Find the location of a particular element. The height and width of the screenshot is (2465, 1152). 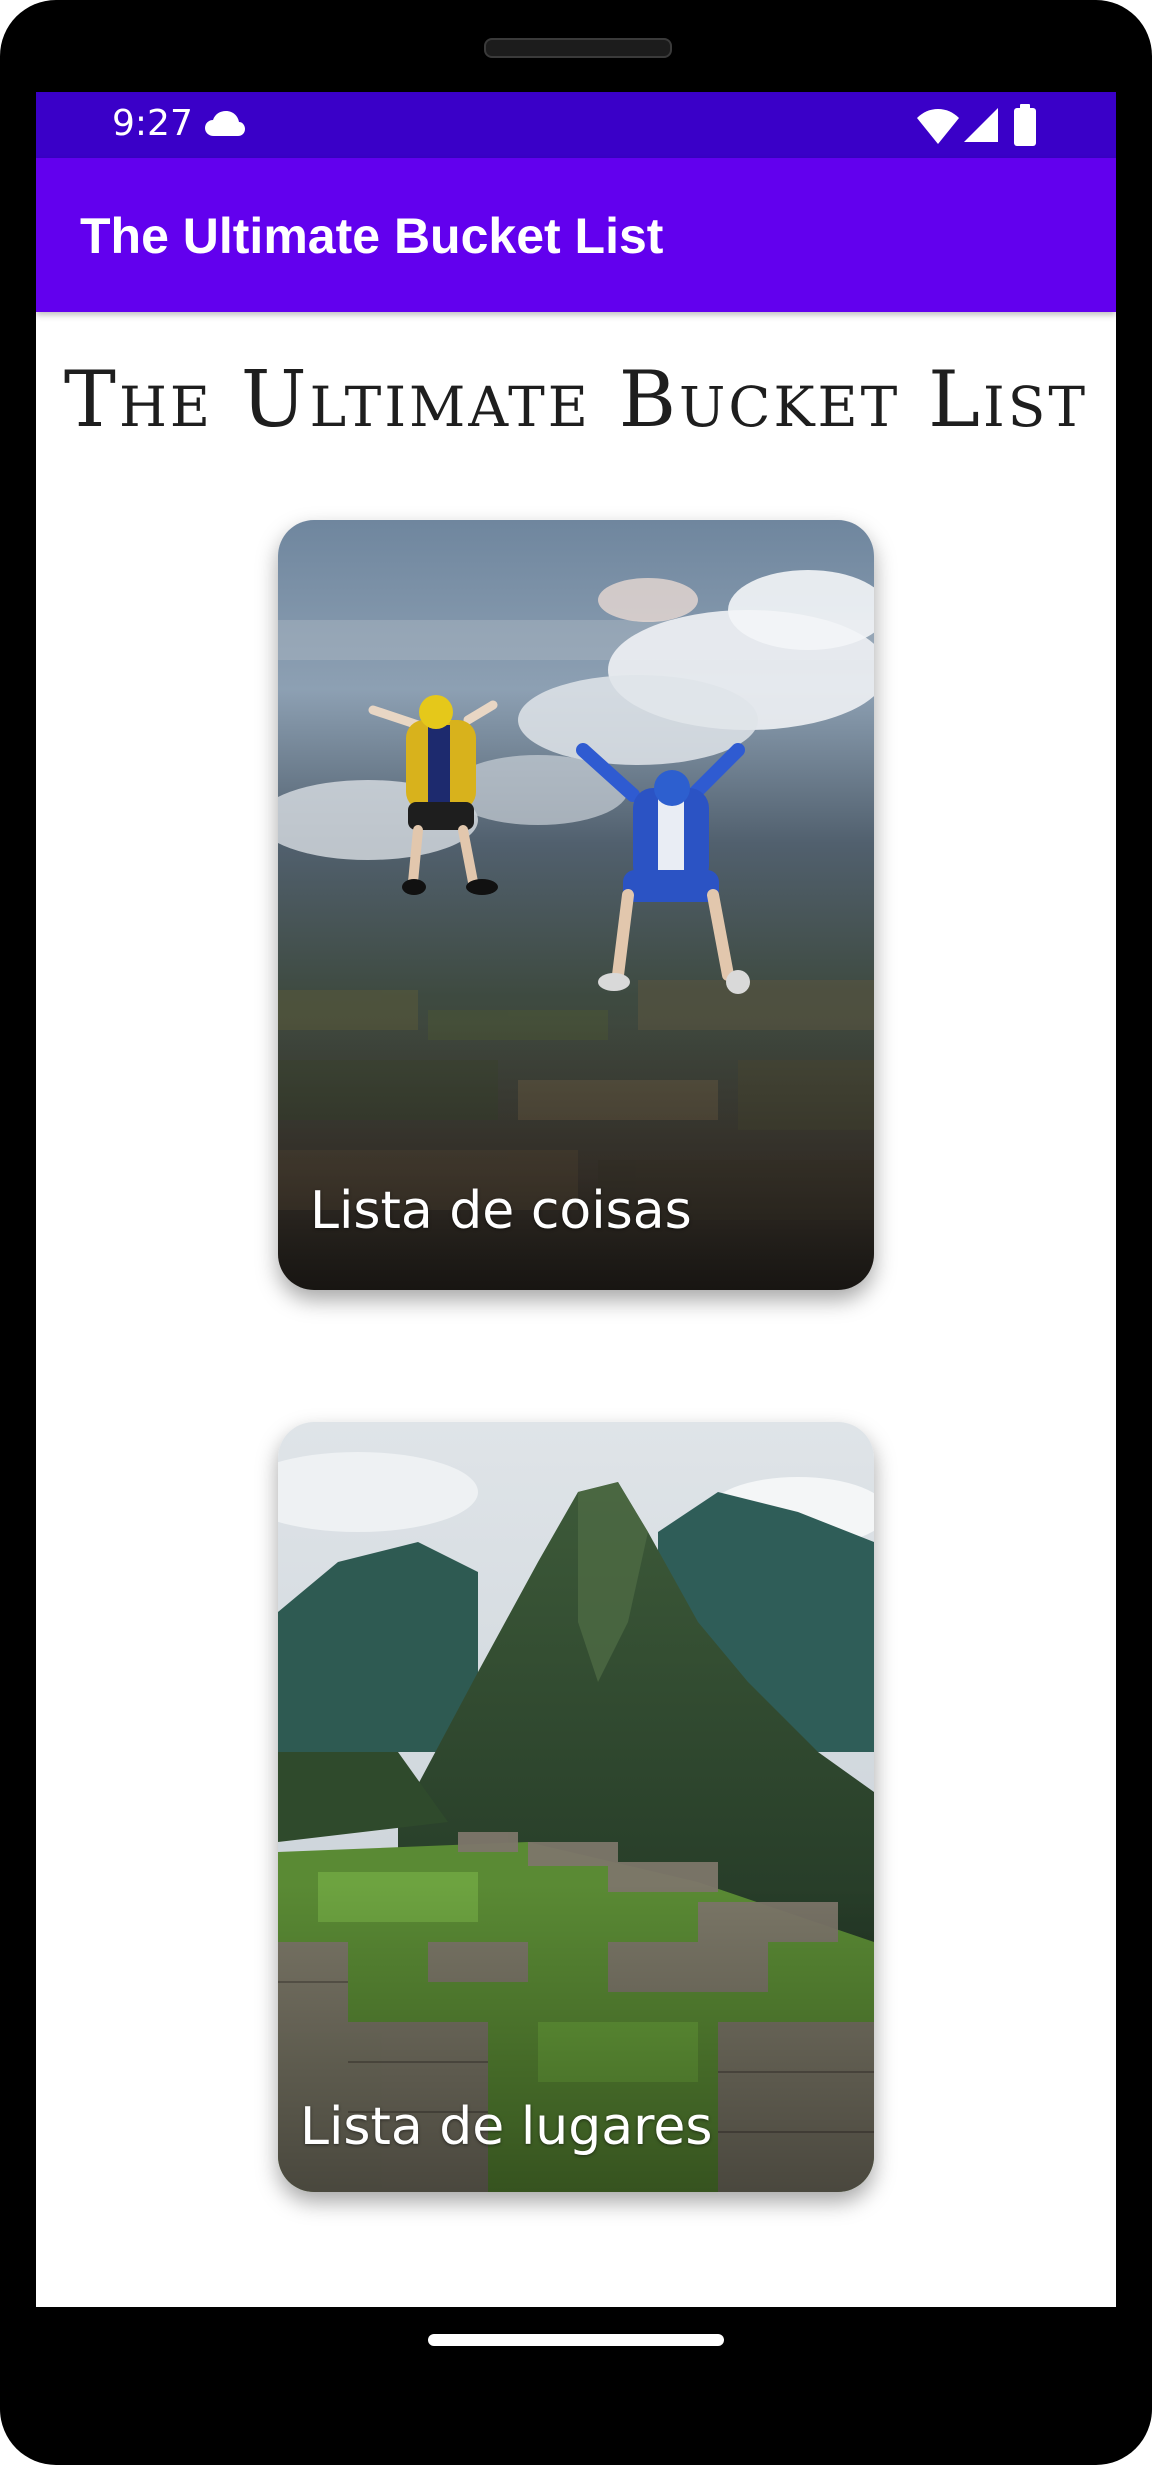

card-label: Lista de coisas is located at coordinates (501, 1211).